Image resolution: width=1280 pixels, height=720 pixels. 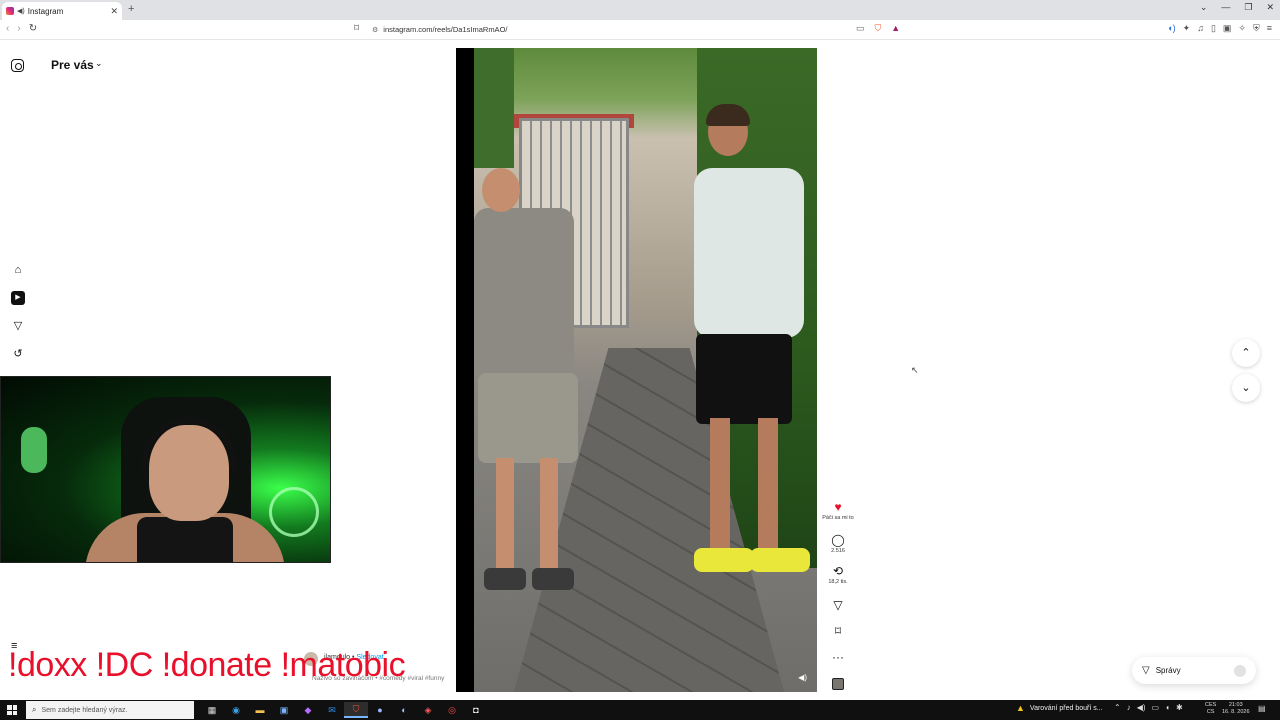 What do you see at coordinates (1117, 707) in the screenshot?
I see `tray-overflow-icon: ⌃` at bounding box center [1117, 707].